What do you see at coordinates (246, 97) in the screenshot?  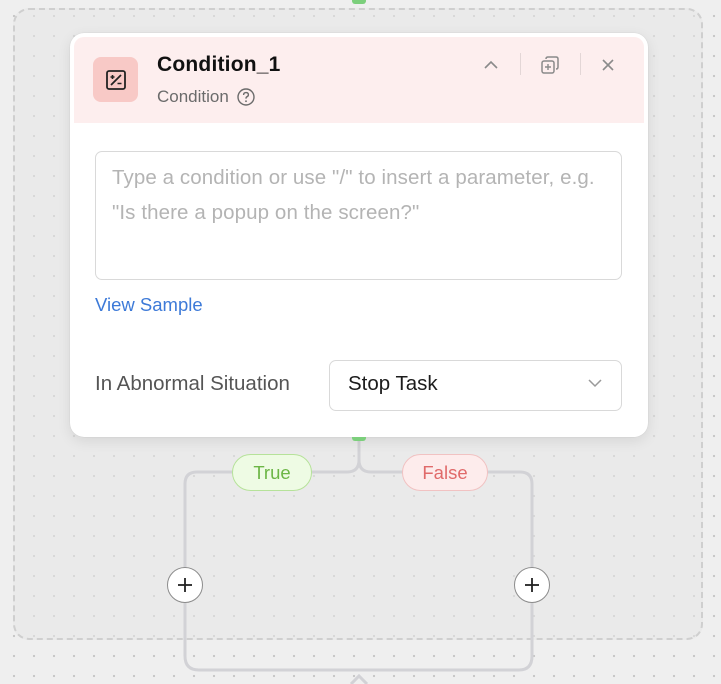 I see `help-icon` at bounding box center [246, 97].